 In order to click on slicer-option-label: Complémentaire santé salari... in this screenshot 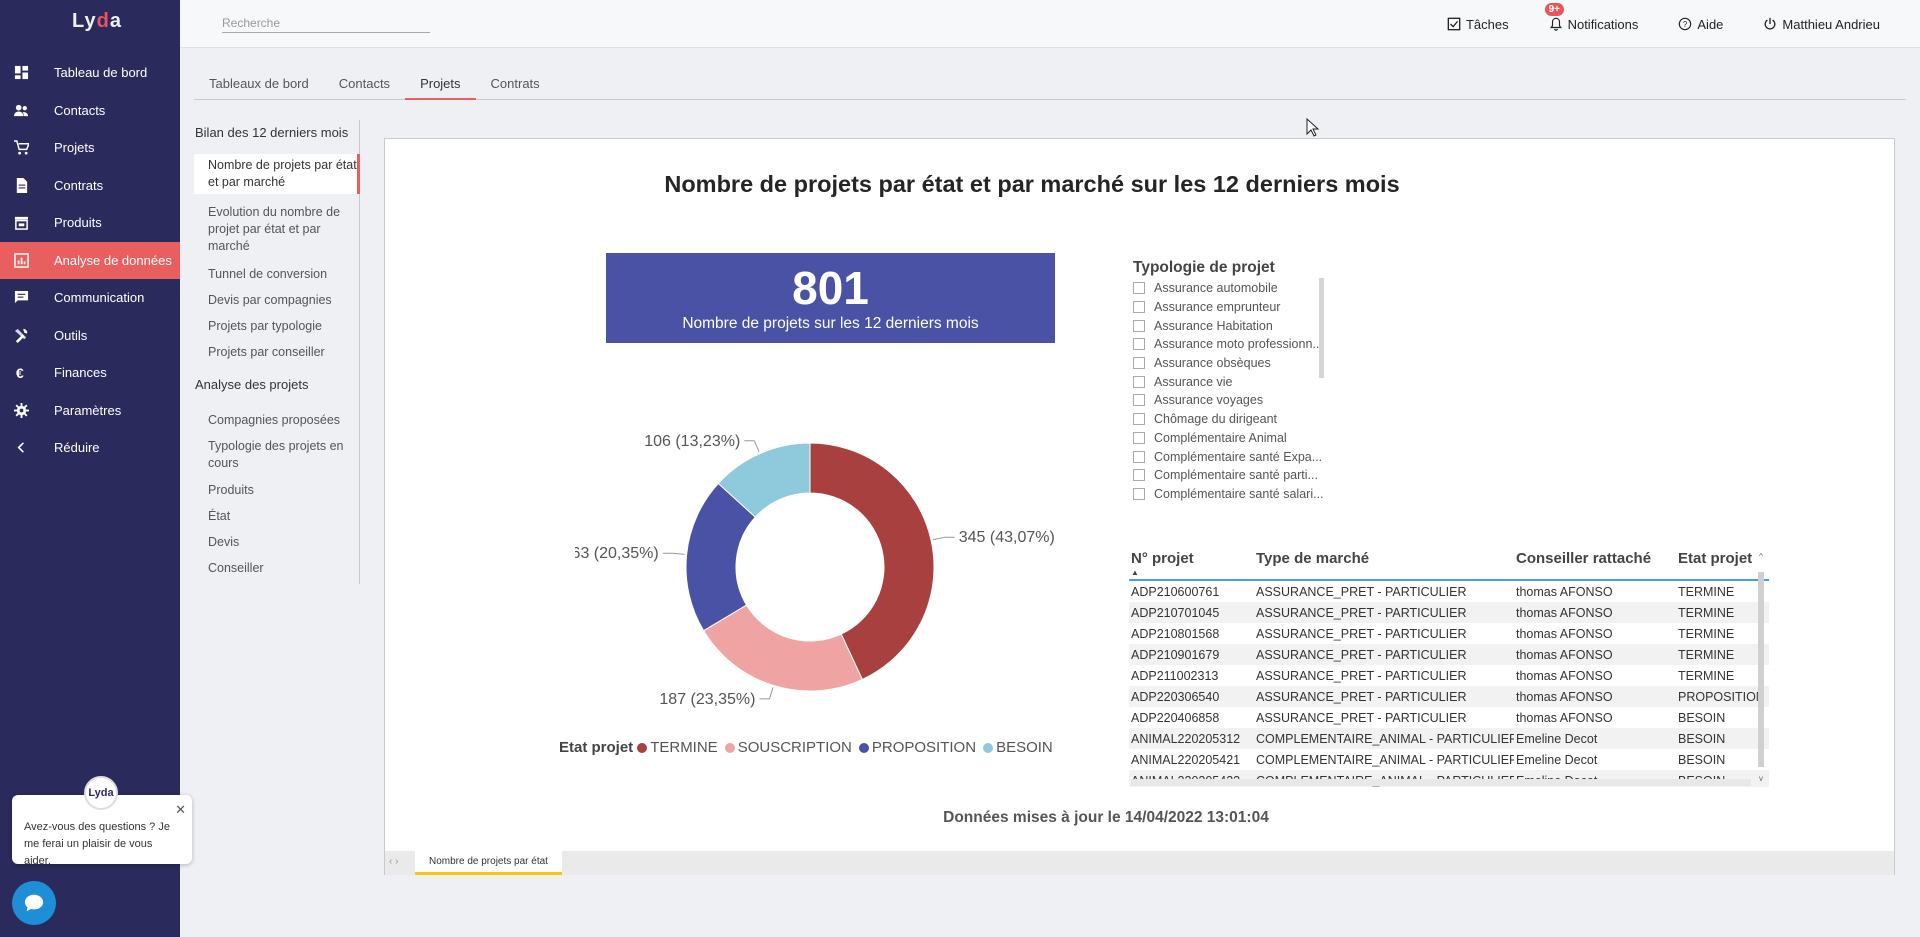, I will do `click(1239, 493)`.